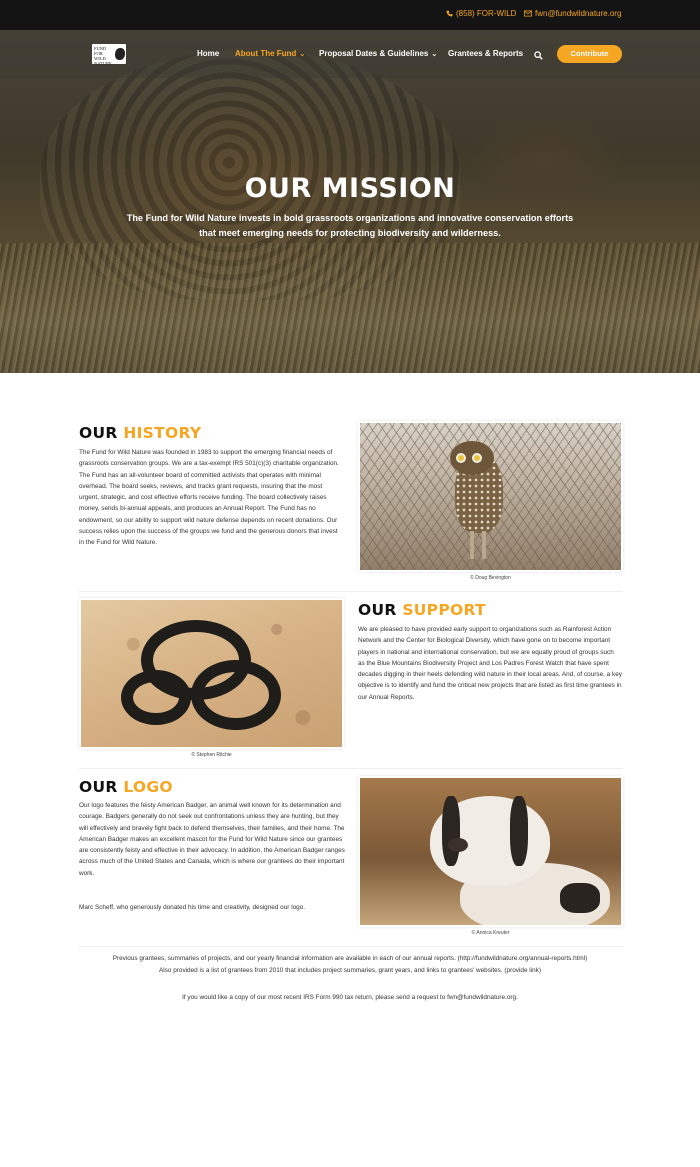 This screenshot has width=700, height=1167. I want to click on nav-proposal-dates-guidelines: Proposal Dates & Guidelines ⌄, so click(378, 53).